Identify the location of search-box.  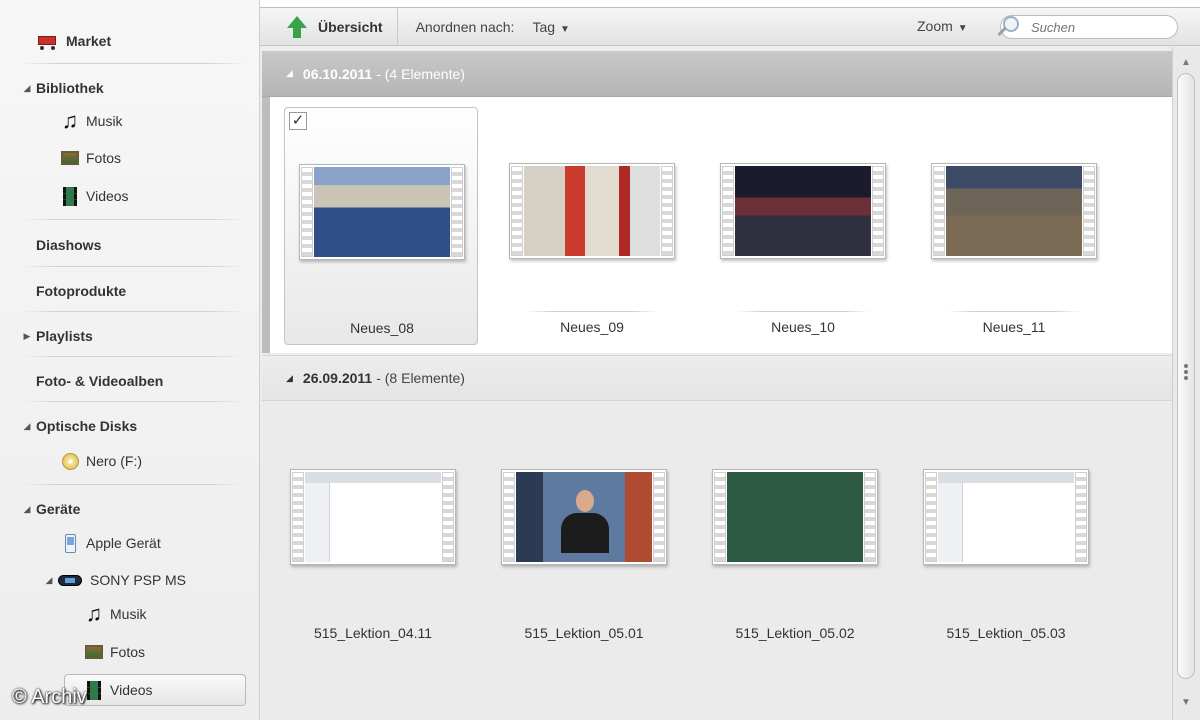
(1087, 27).